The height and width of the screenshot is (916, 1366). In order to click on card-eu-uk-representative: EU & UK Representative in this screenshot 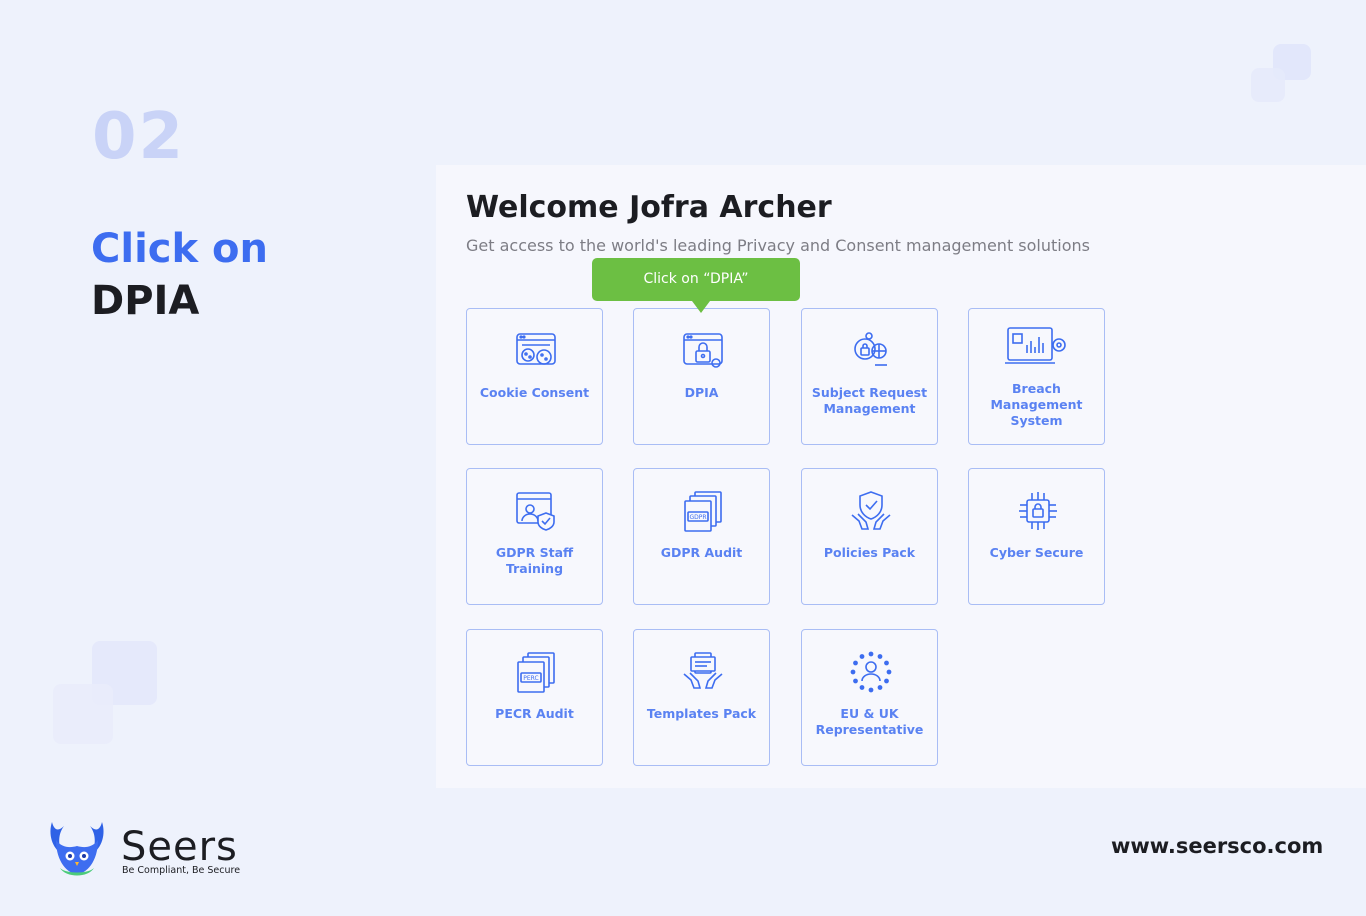, I will do `click(869, 697)`.